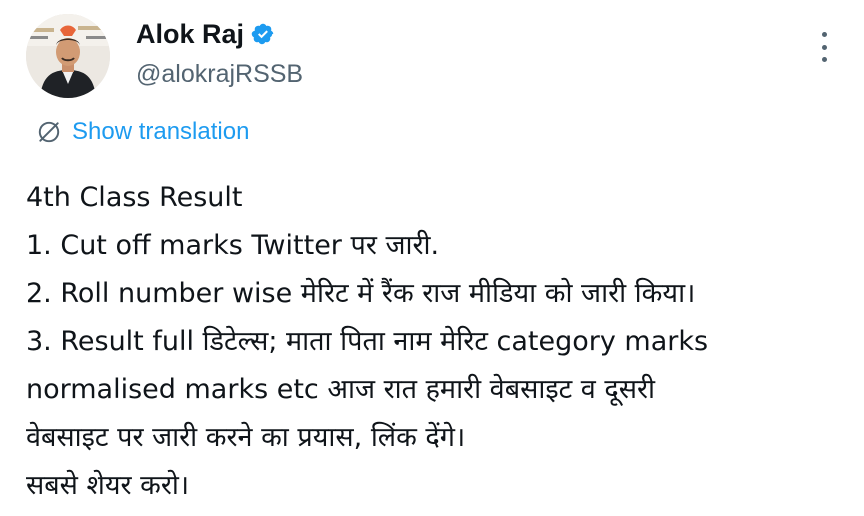 The height and width of the screenshot is (516, 864). I want to click on verified-badge-icon, so click(262, 34).